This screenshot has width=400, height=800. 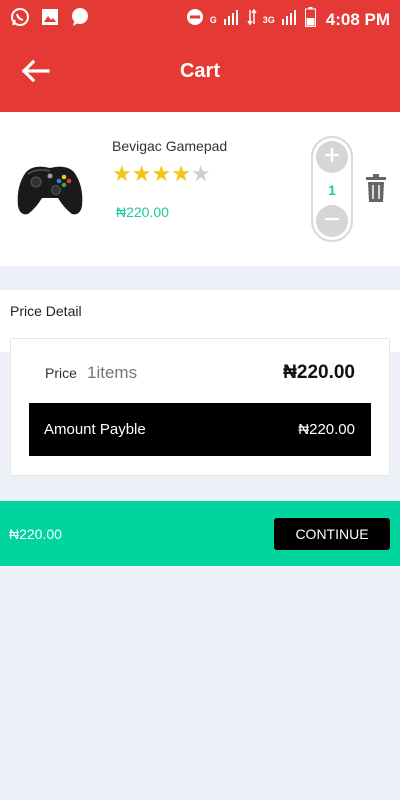 I want to click on continue-button: CONTINUE, so click(x=332, y=534).